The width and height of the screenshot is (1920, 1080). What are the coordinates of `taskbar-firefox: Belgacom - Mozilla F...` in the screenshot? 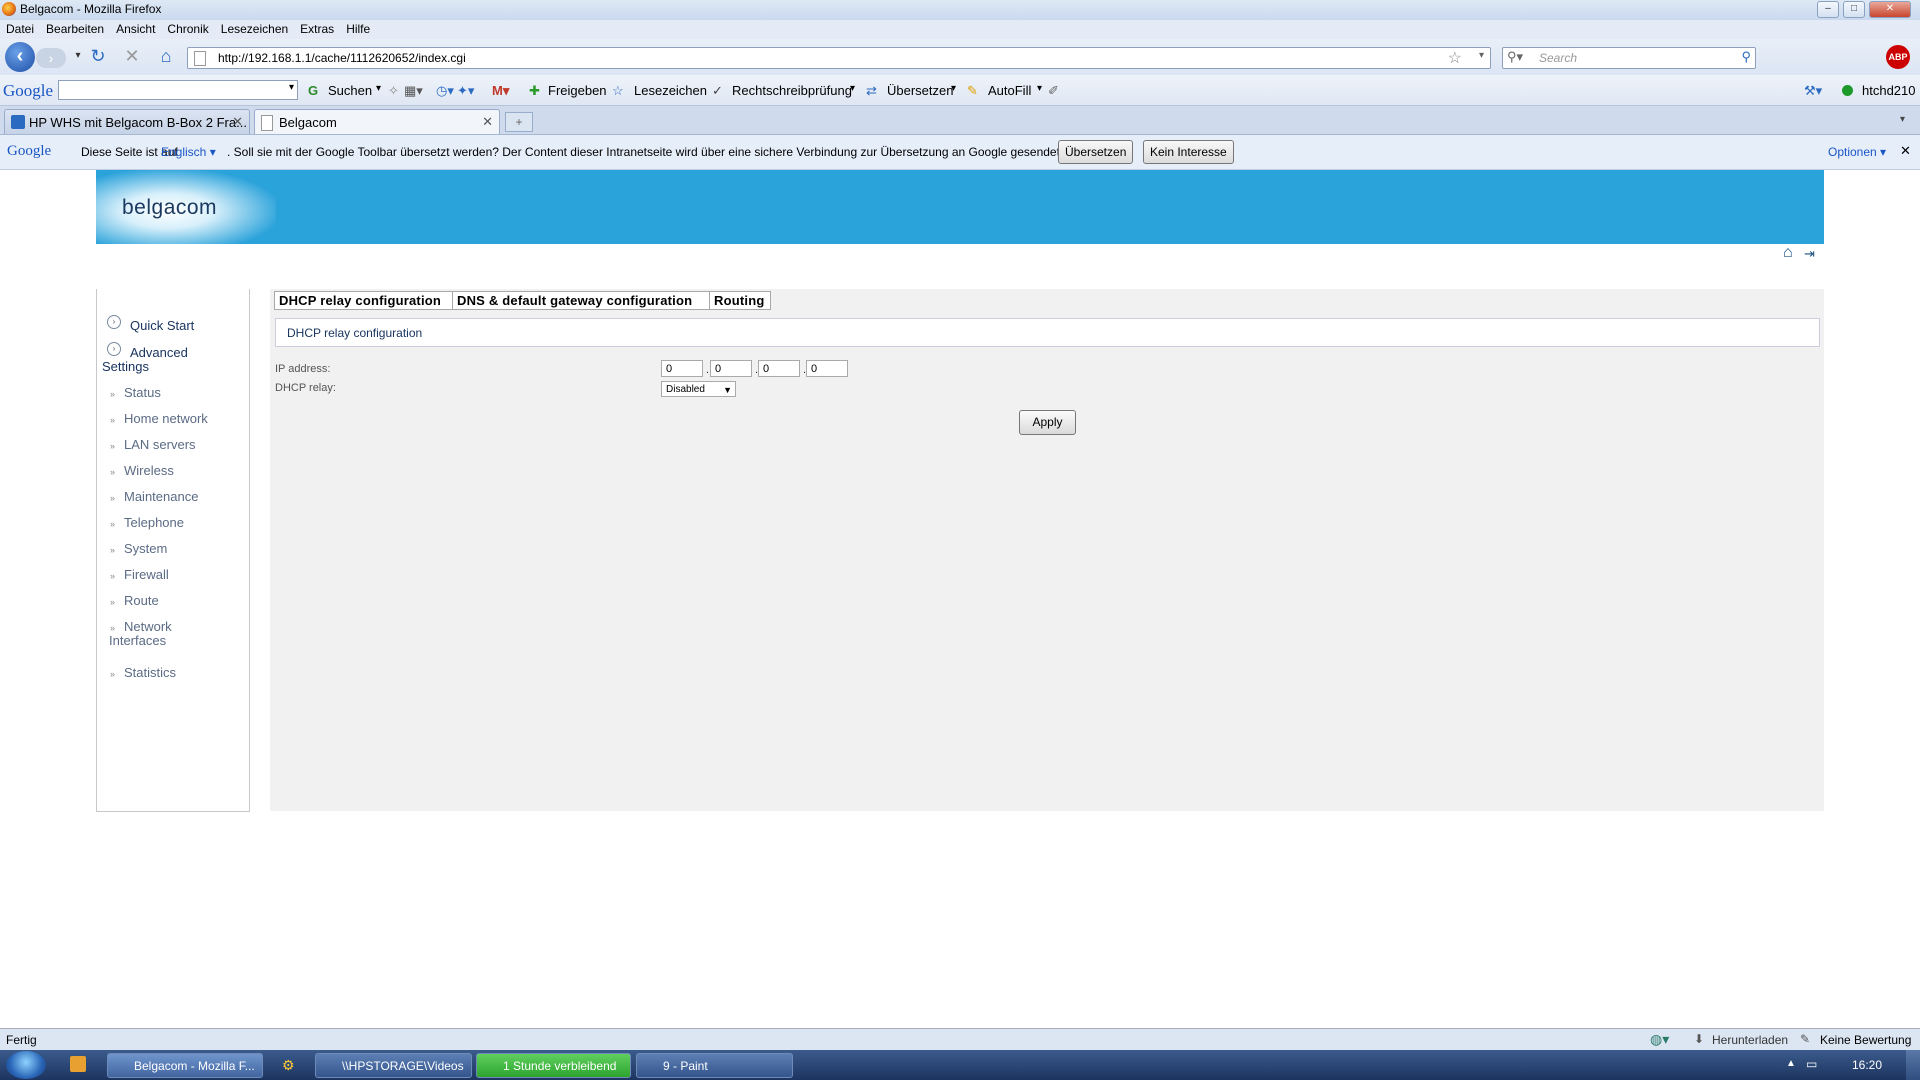 It's located at (185, 1065).